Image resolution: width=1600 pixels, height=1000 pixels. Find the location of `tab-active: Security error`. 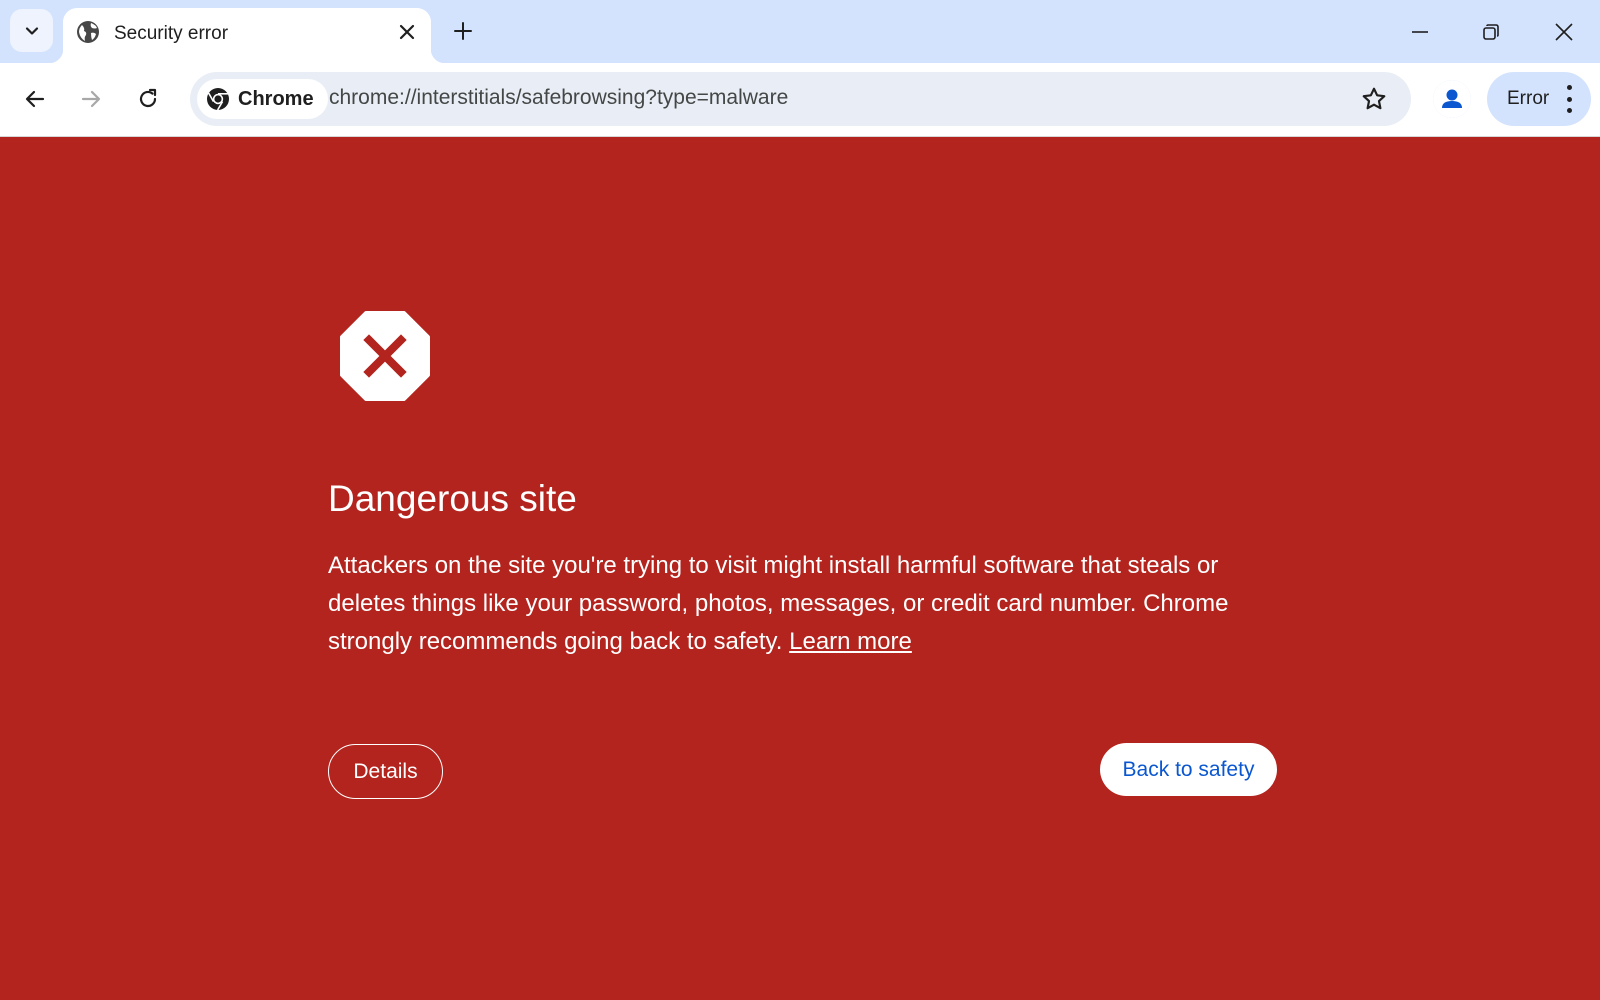

tab-active: Security error is located at coordinates (247, 35).